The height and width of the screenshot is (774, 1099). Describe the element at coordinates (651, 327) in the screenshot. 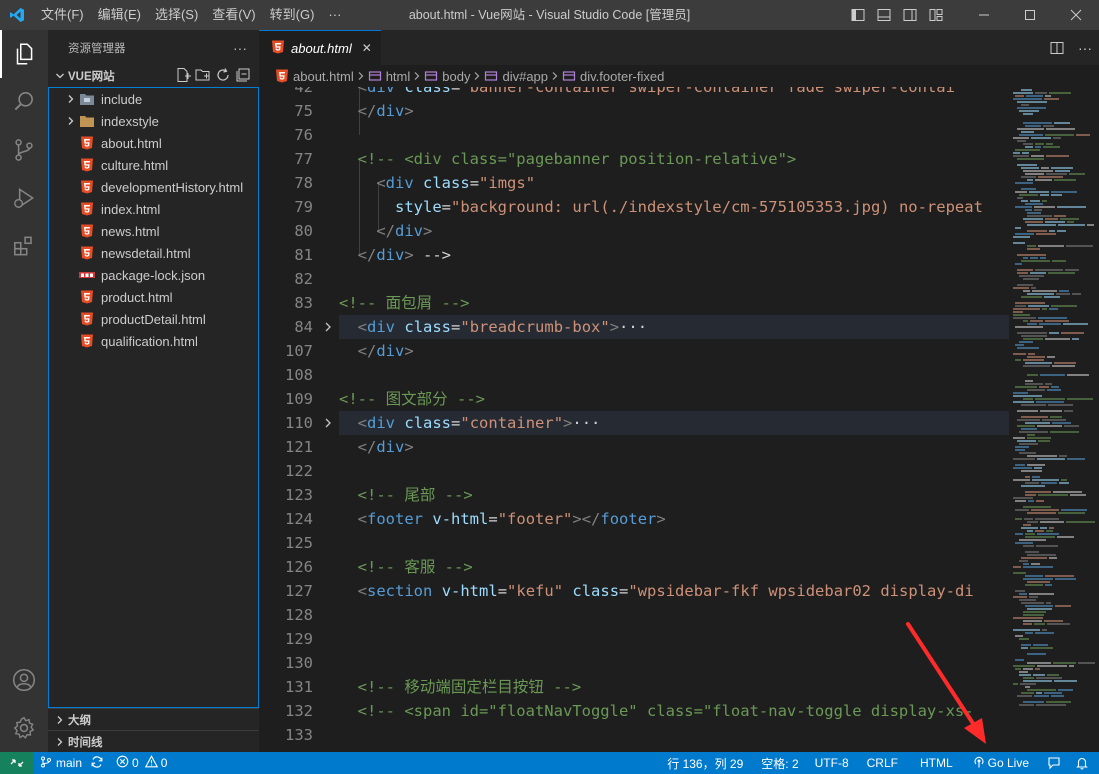

I see `code-line: 84 <div class="breadcrumb-box">···` at that location.